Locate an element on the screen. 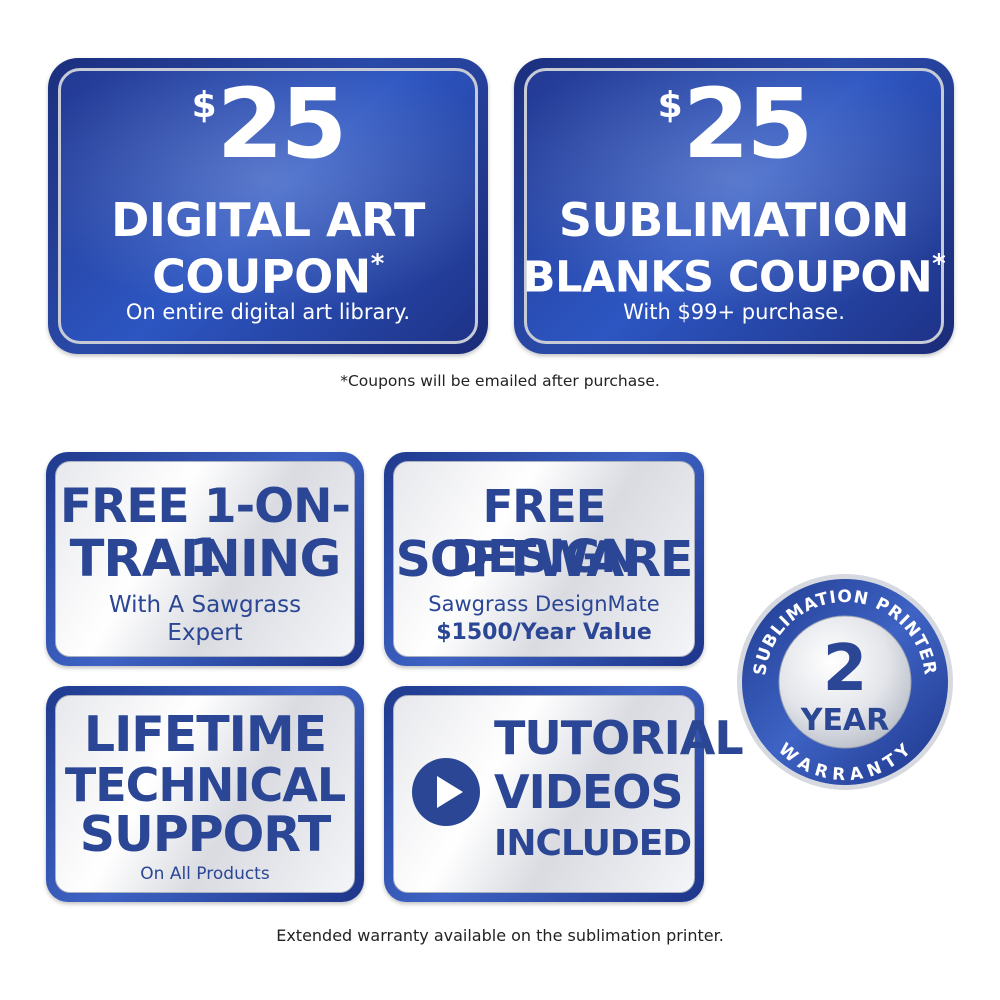 This screenshot has height=1000, width=1000. seal-year: YEAR is located at coordinates (845, 720).